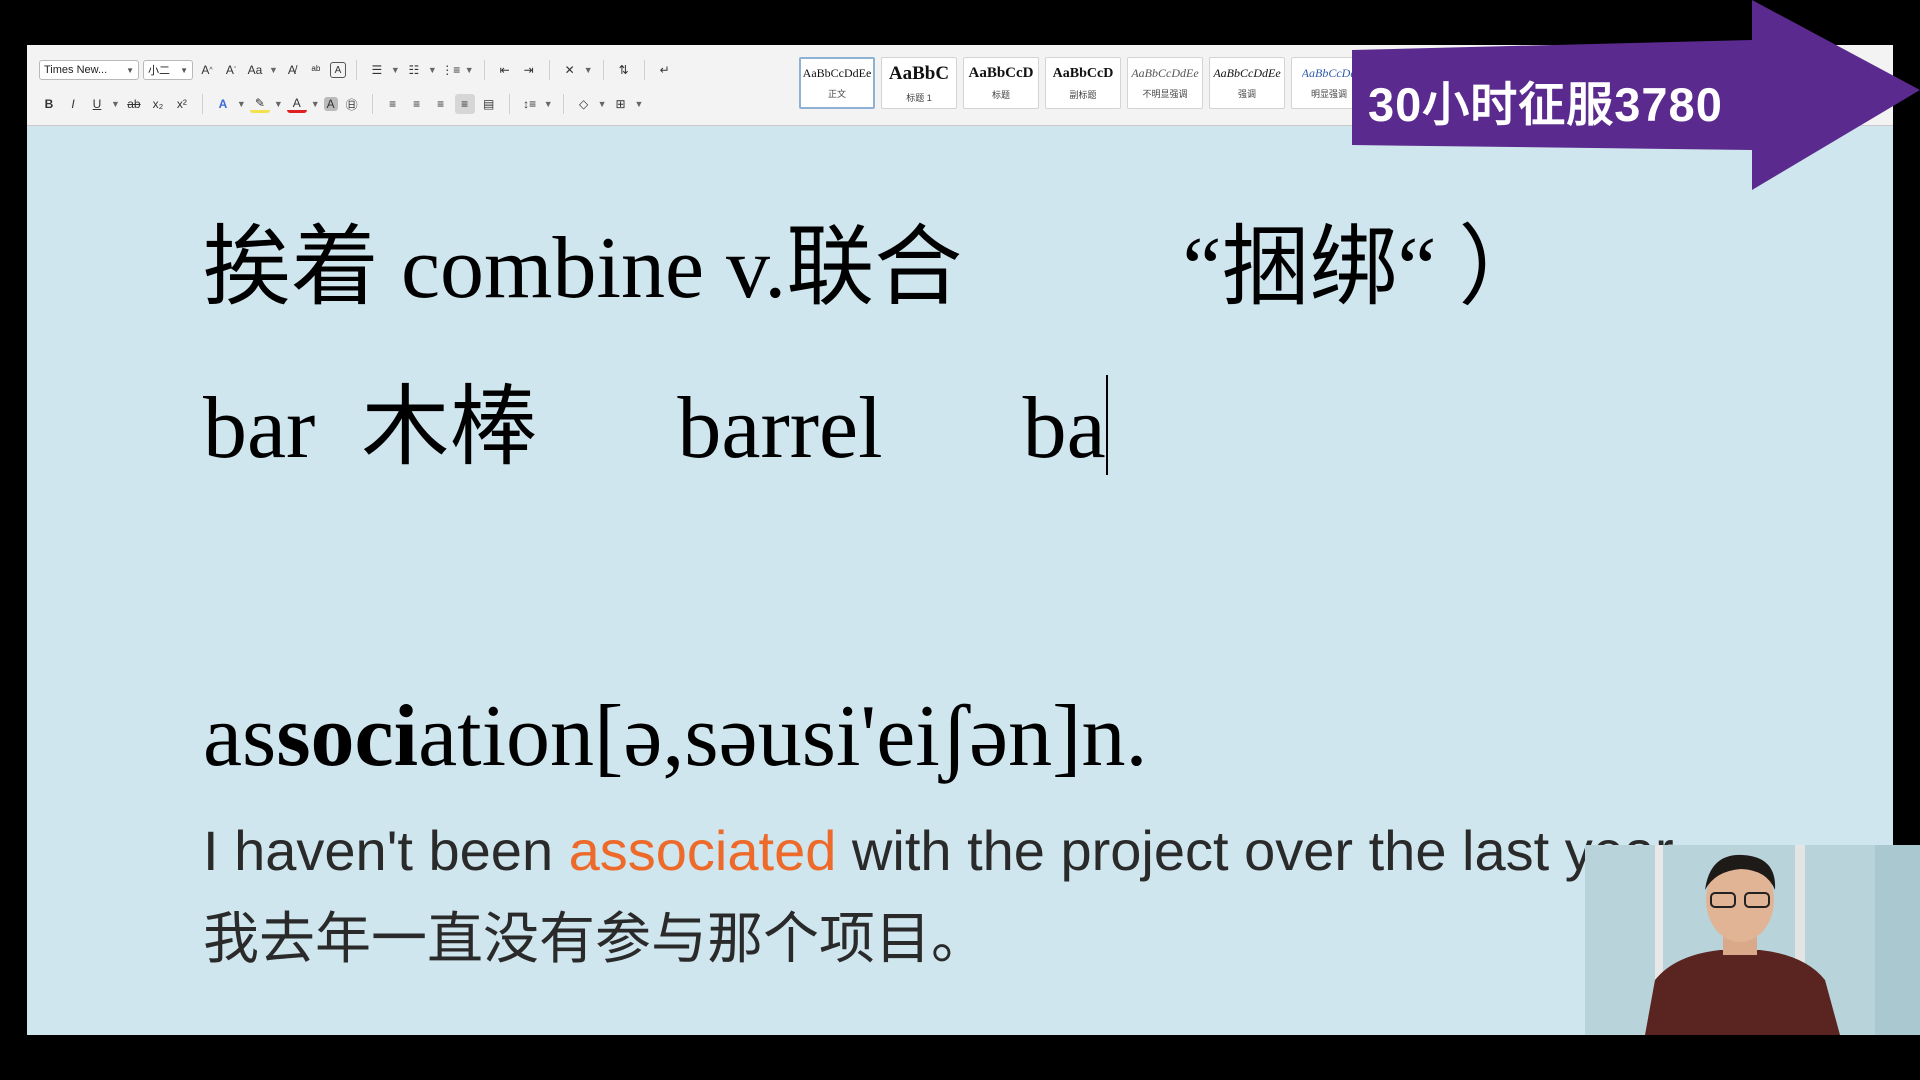 This screenshot has height=1080, width=1920. I want to click on style-label: 标题 1, so click(919, 97).